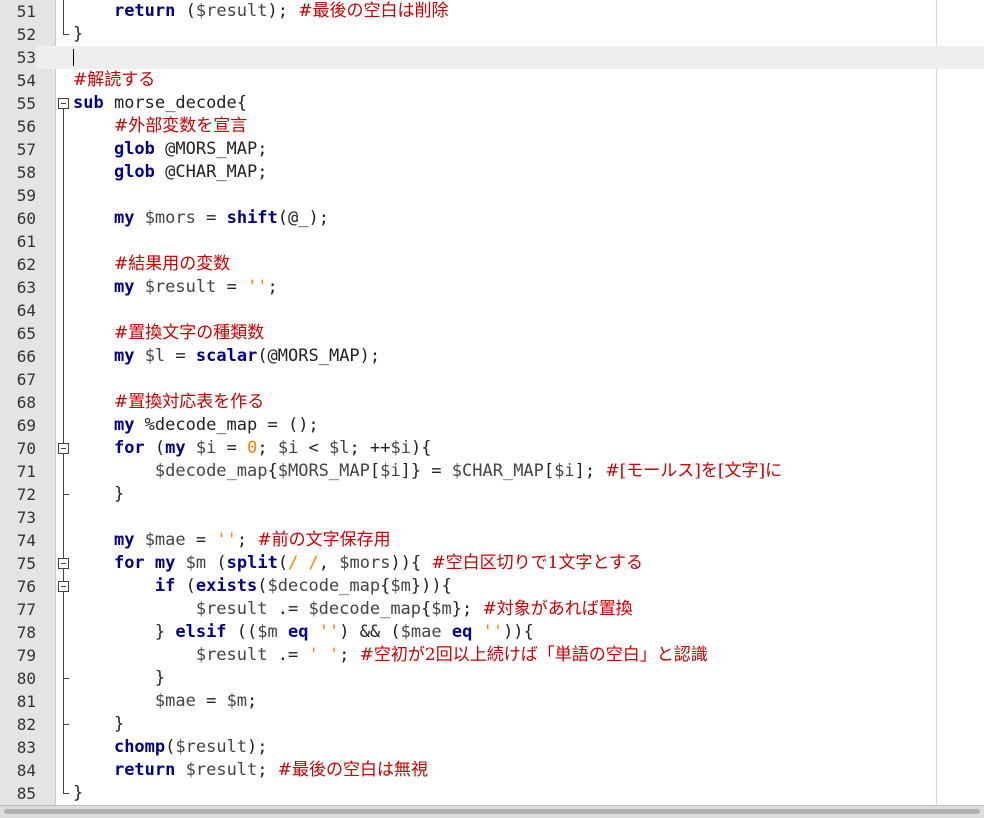  I want to click on code-text: #結果用の変数, so click(151, 264).